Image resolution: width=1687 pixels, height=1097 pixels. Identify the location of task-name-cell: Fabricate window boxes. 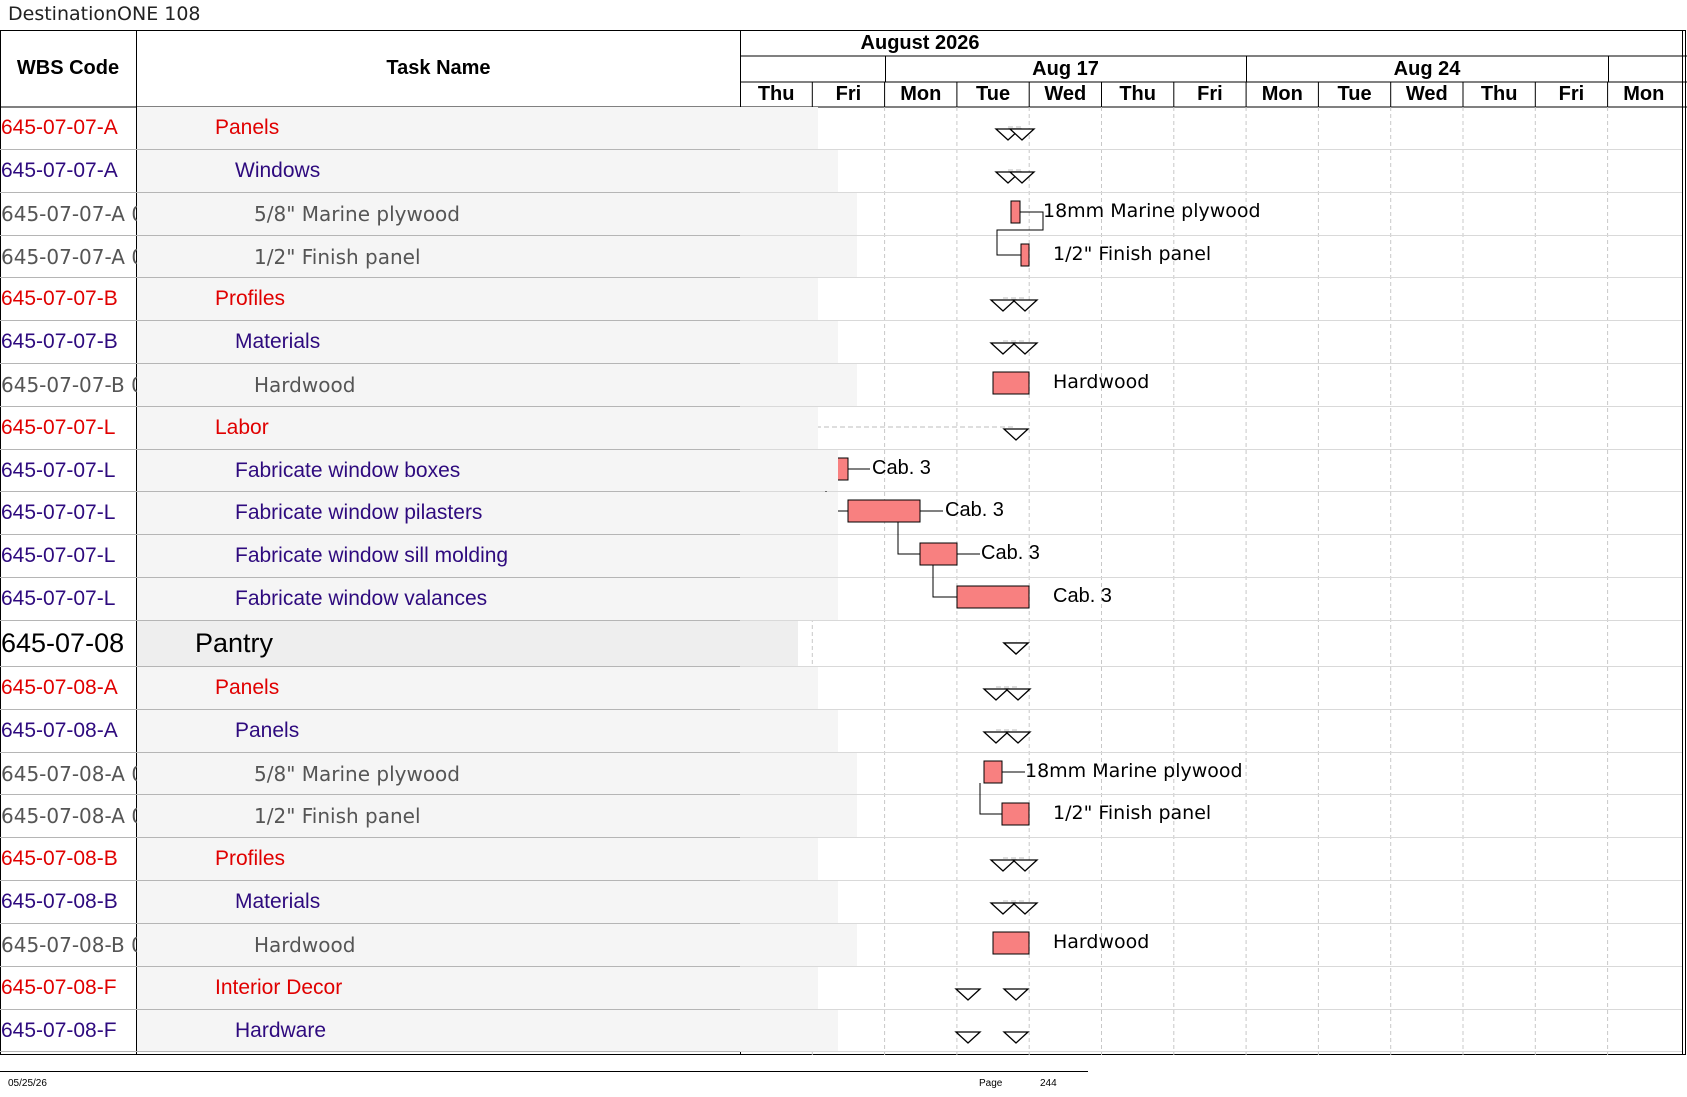
(487, 470).